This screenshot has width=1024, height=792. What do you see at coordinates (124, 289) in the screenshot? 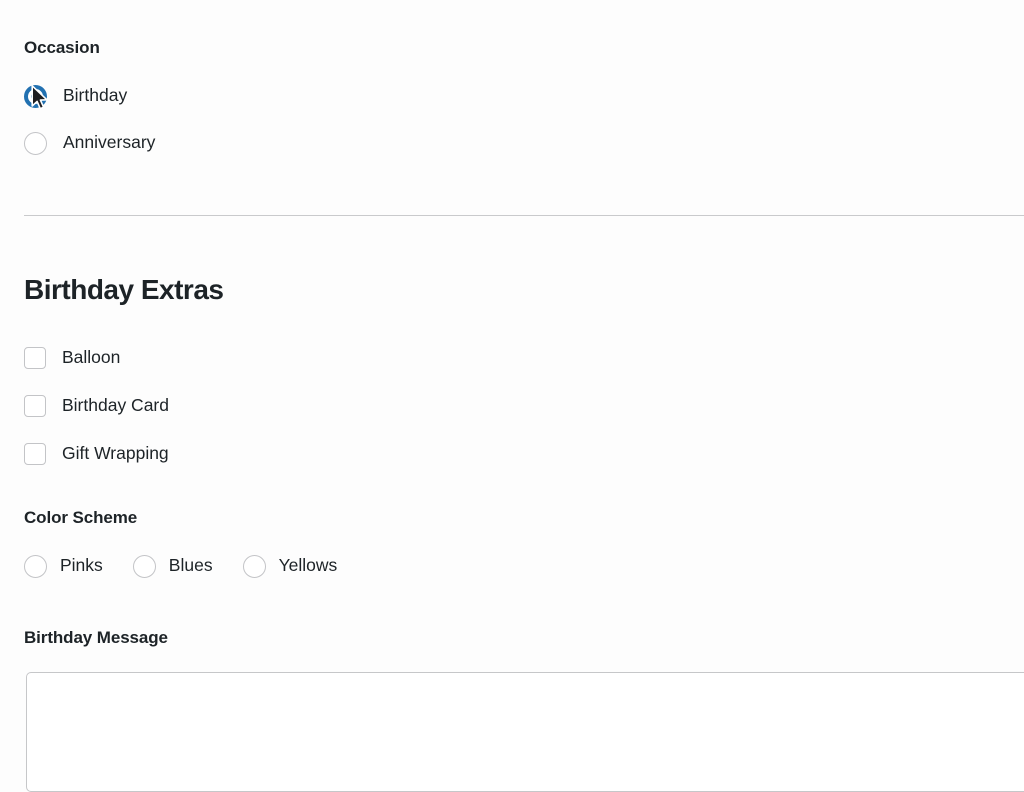
I see `birthday-extras-title: Birthday Extras` at bounding box center [124, 289].